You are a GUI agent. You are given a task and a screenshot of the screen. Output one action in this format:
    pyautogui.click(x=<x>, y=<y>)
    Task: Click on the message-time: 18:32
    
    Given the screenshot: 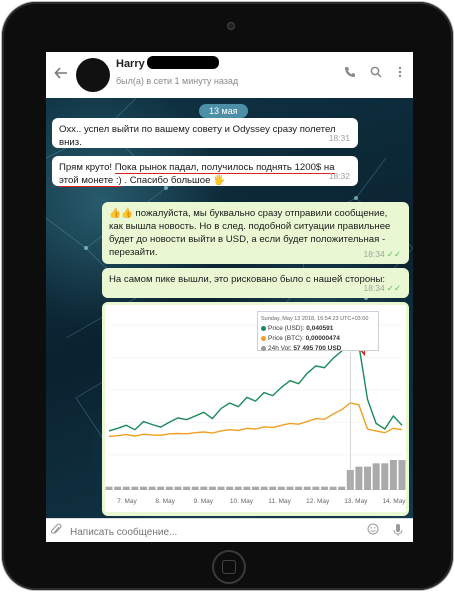 What is the action you would take?
    pyautogui.click(x=339, y=176)
    